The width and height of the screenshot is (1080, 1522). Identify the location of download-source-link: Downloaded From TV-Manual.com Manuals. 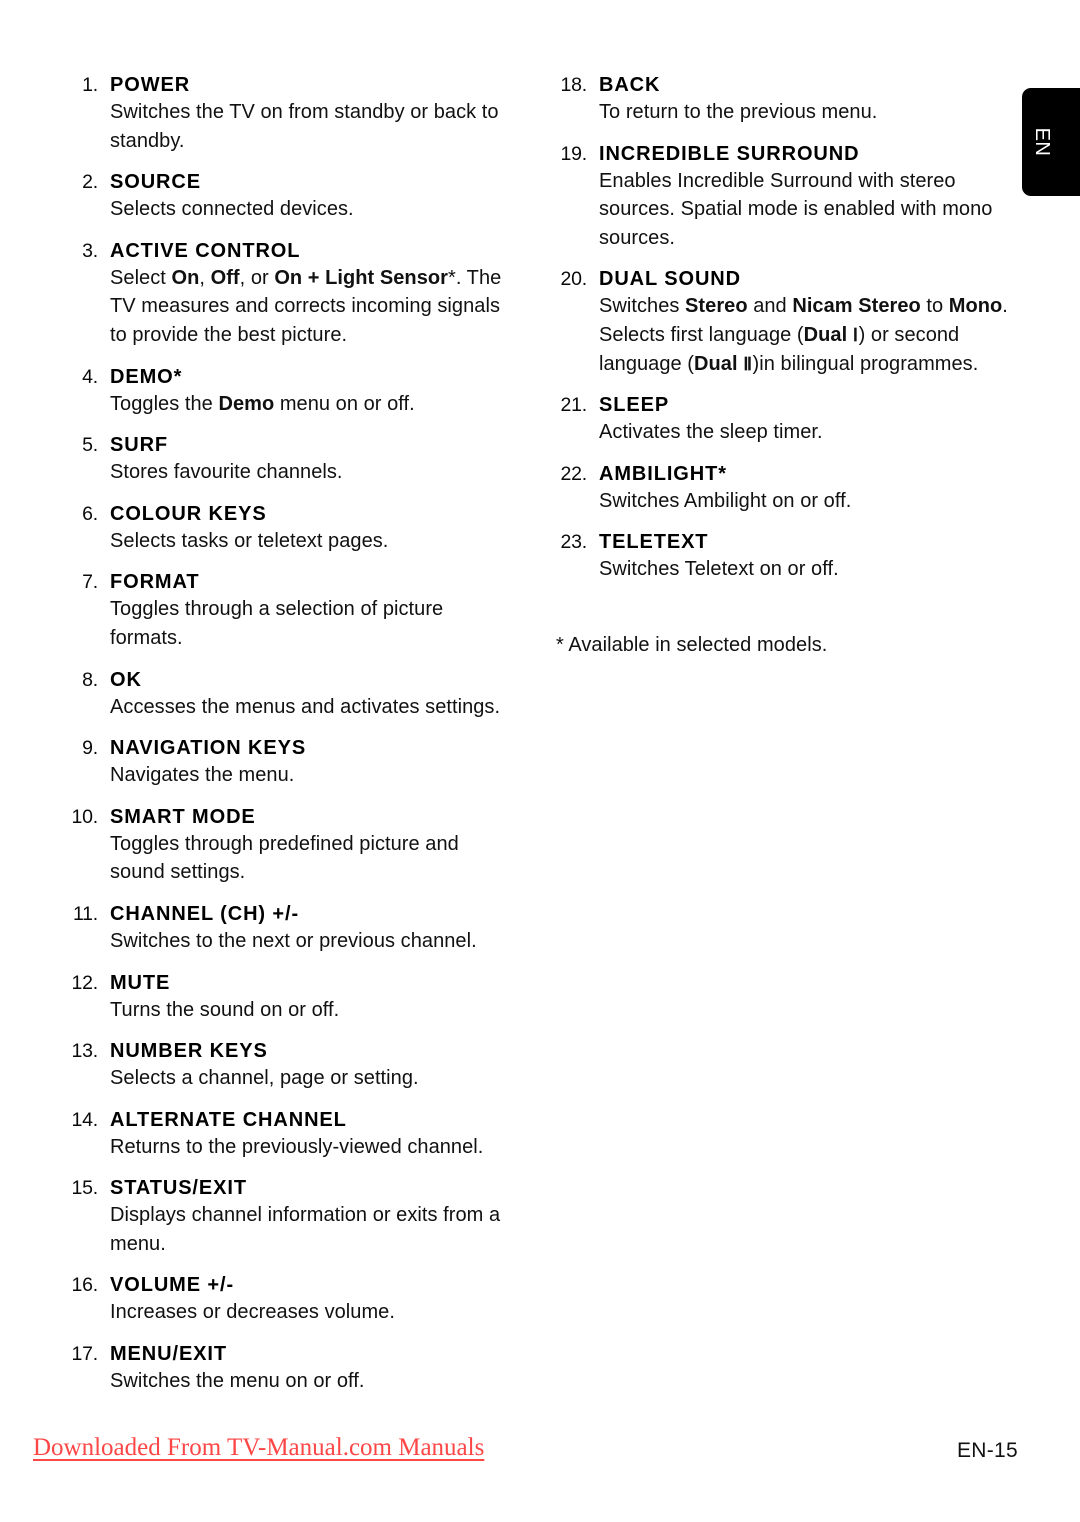
(258, 1448).